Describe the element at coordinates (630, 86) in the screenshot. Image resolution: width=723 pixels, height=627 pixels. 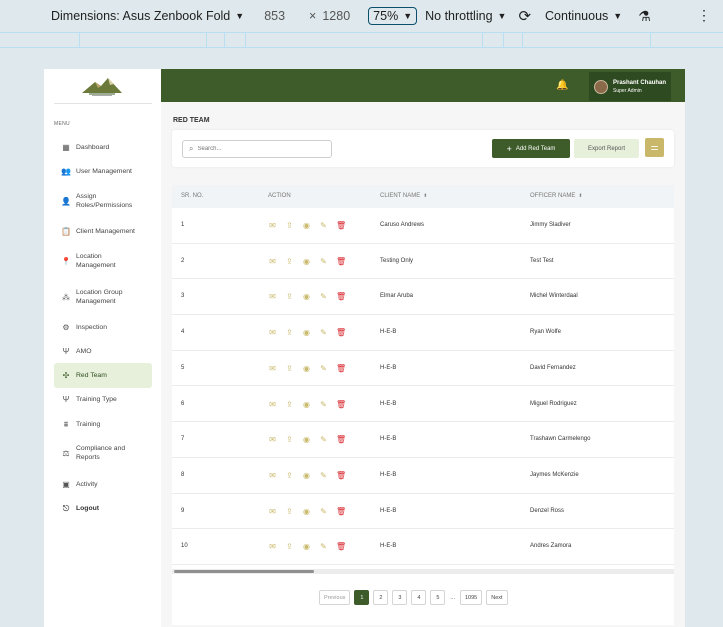
I see `user-menu: Prashant Chauhan Super Admin` at that location.